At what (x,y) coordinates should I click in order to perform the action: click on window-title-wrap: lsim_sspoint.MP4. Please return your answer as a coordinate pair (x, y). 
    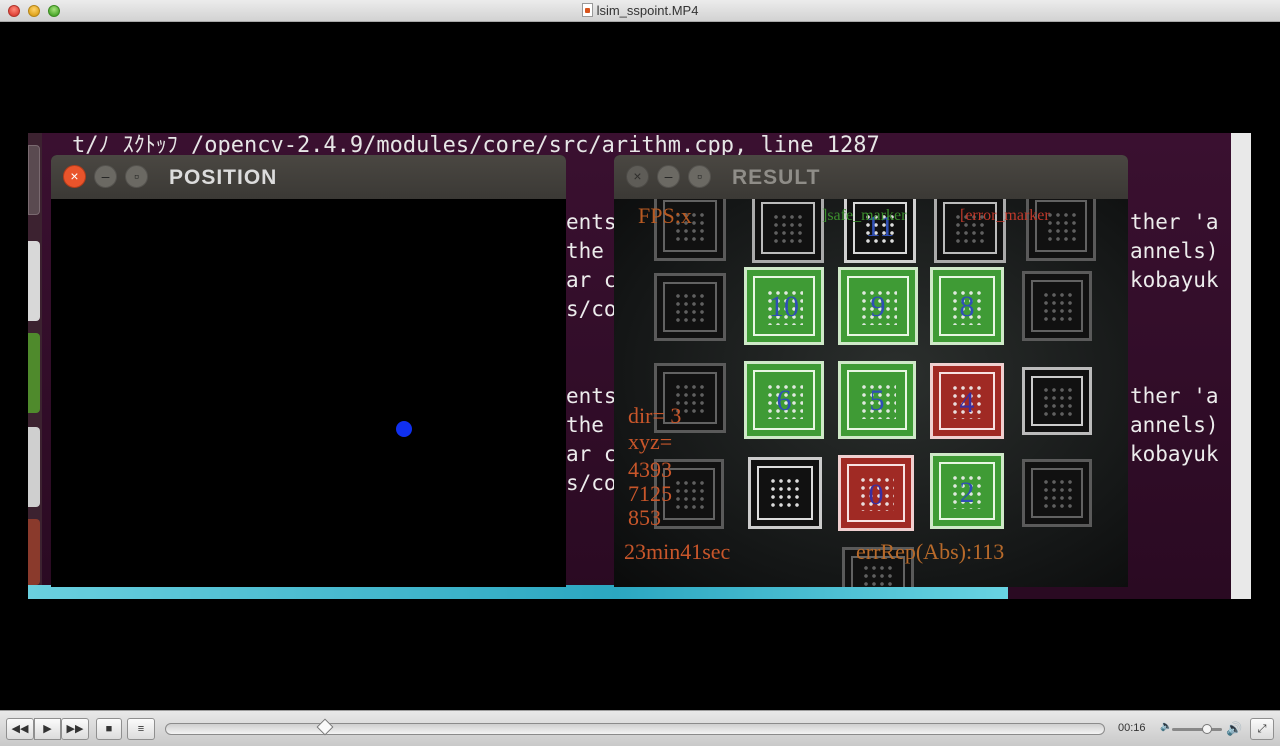
    Looking at the image, I should click on (640, 10).